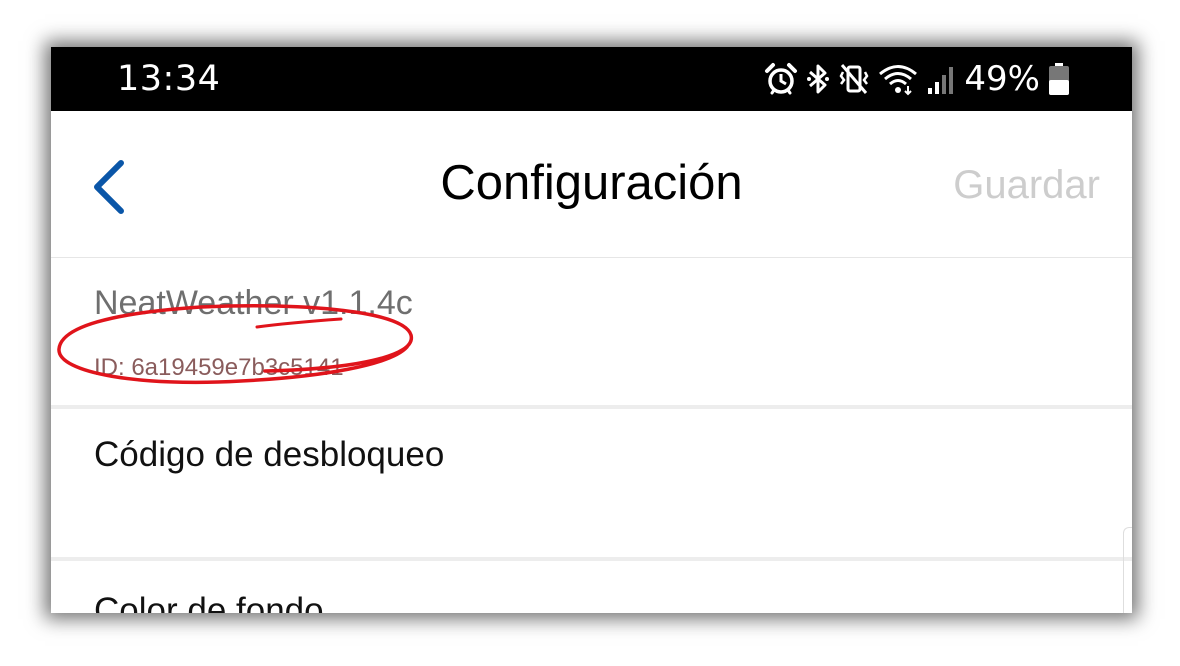  I want to click on signal-icon, so click(941, 80).